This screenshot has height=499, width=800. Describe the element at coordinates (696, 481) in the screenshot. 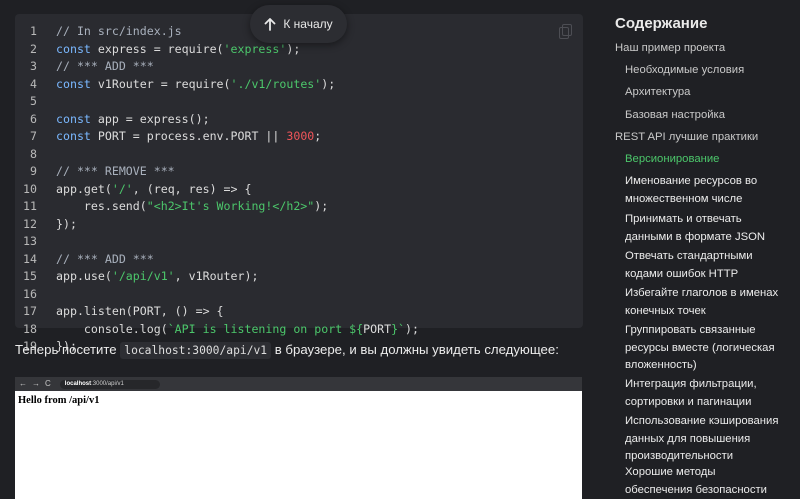

I see `toc-link: Хорошие методы обеспечения безопасности` at that location.